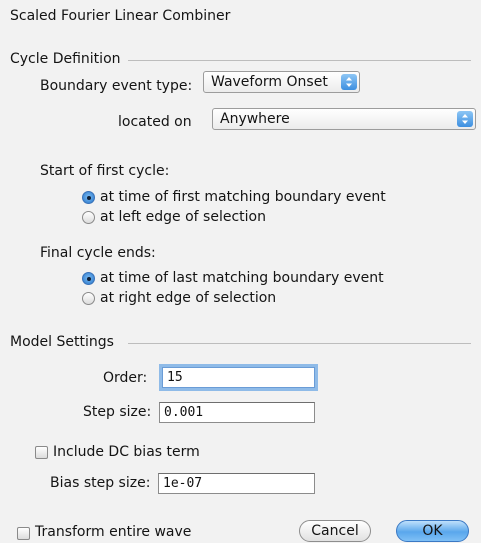 The image size is (481, 543). I want to click on start-first-cycle-label: Start of first cycle:, so click(105, 171).